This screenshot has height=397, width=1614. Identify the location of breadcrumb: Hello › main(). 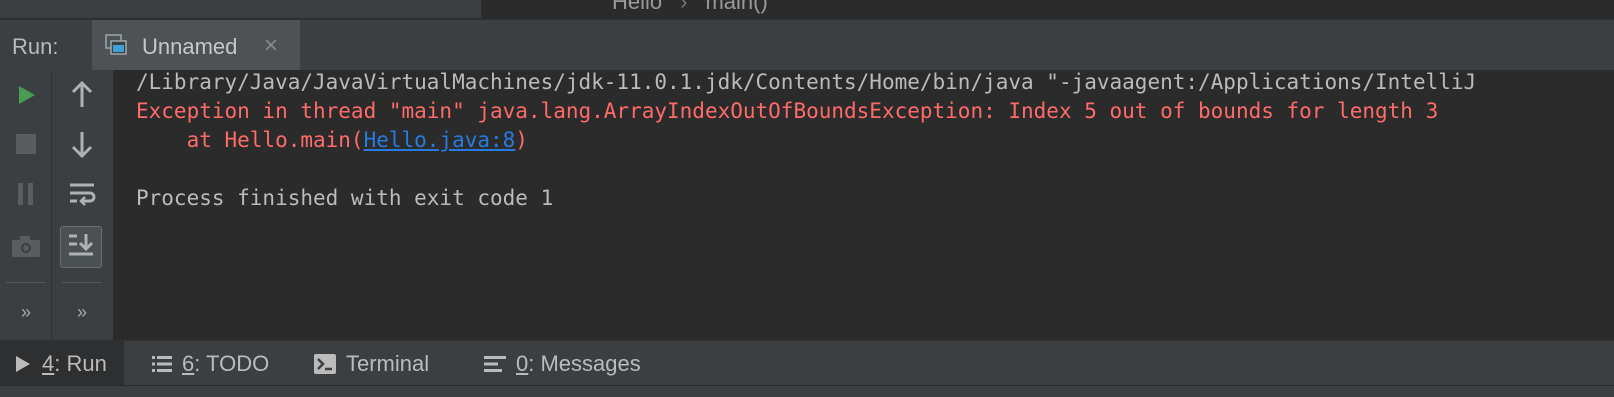
(690, 7).